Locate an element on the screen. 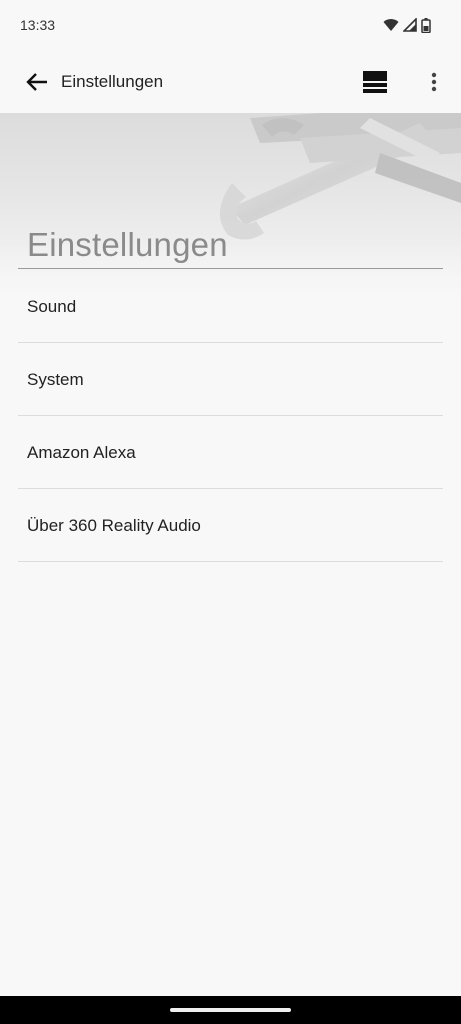  home-gesture-handle is located at coordinates (230, 1010).